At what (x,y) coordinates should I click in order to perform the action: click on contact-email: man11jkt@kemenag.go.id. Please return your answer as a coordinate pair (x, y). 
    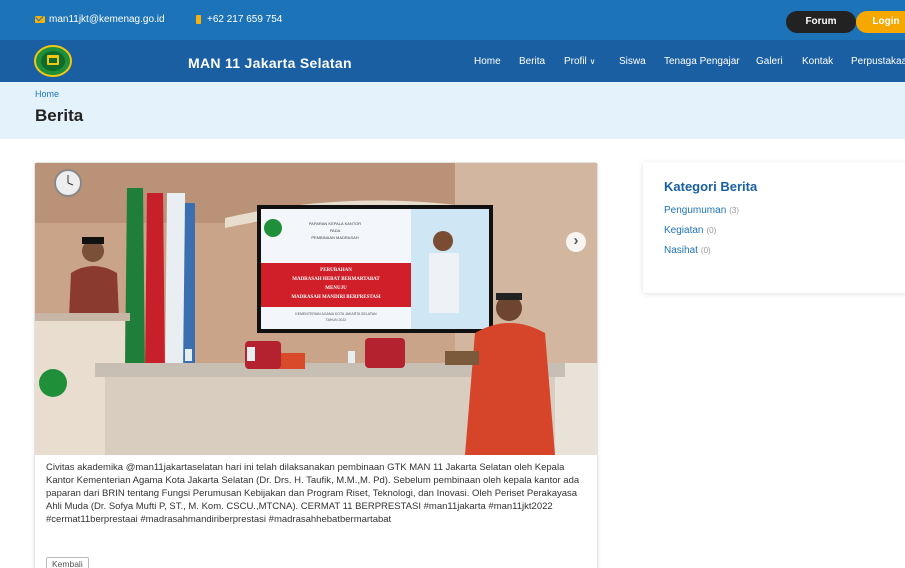
    Looking at the image, I should click on (100, 19).